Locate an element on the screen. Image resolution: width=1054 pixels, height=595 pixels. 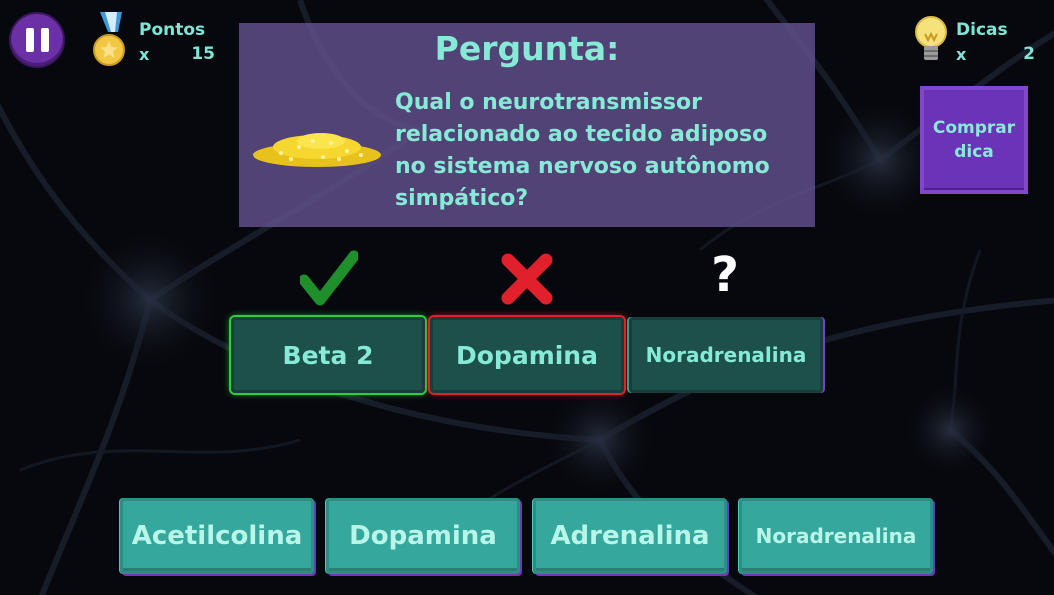
checkmark-icon is located at coordinates (329, 278).